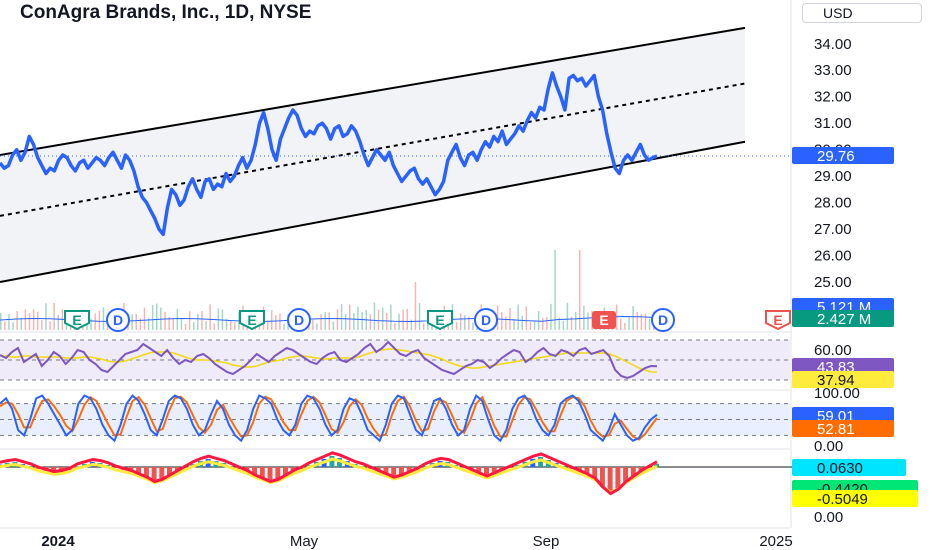  What do you see at coordinates (833, 256) in the screenshot?
I see `price-tick-label: 26.00` at bounding box center [833, 256].